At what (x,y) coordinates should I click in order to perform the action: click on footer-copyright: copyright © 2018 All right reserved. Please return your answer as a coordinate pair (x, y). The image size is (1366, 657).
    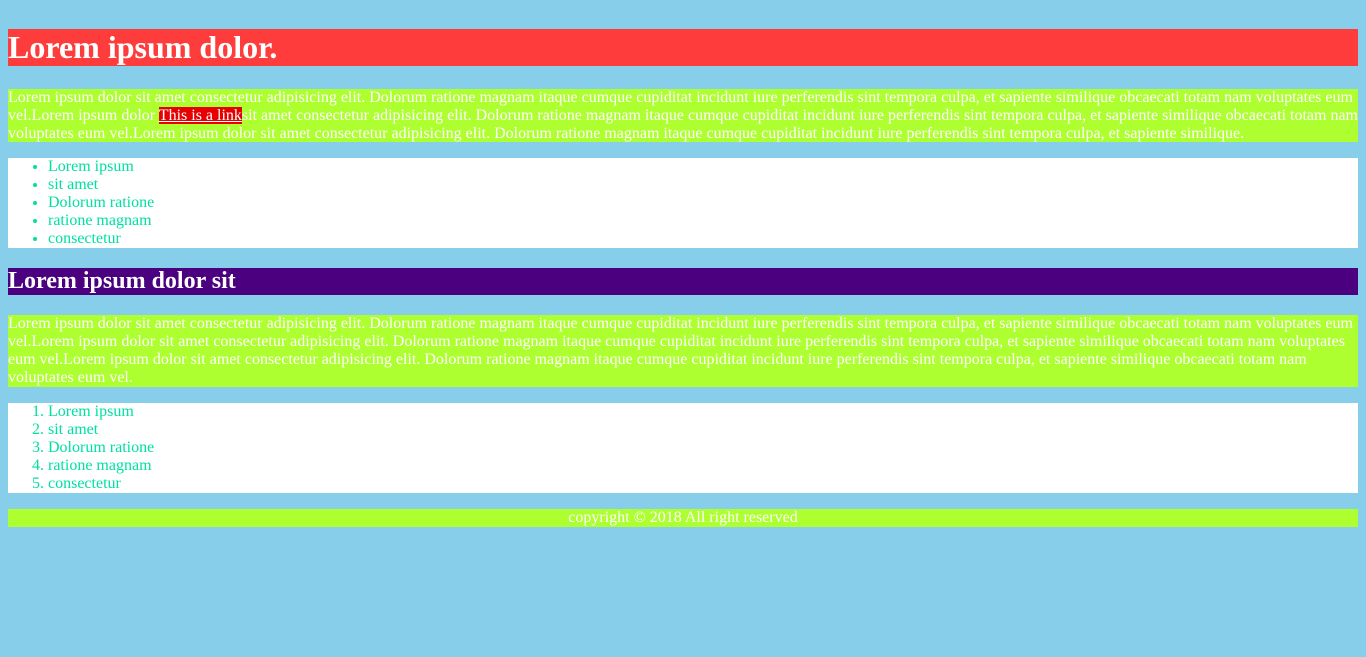
    Looking at the image, I should click on (683, 518).